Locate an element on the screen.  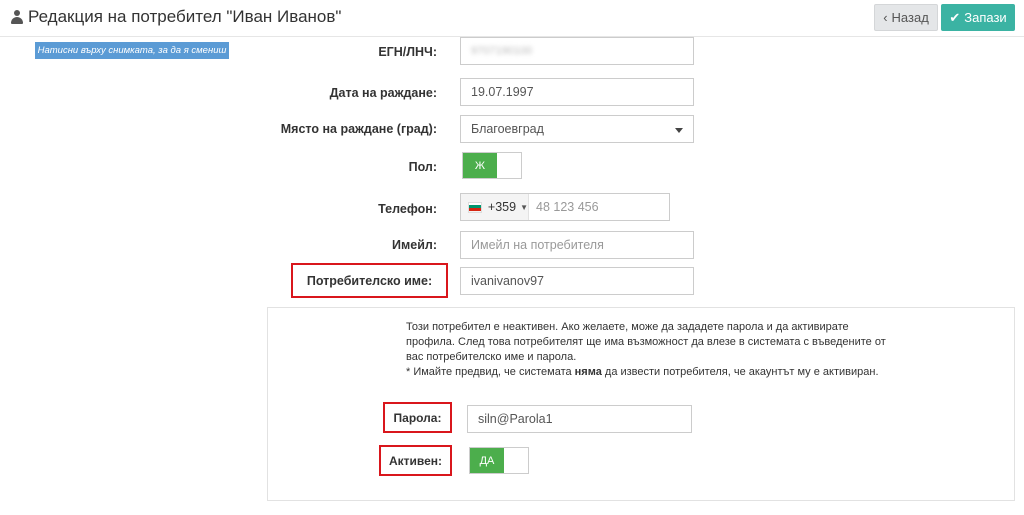
birth-date-input: 19.07.1997 is located at coordinates (577, 92).